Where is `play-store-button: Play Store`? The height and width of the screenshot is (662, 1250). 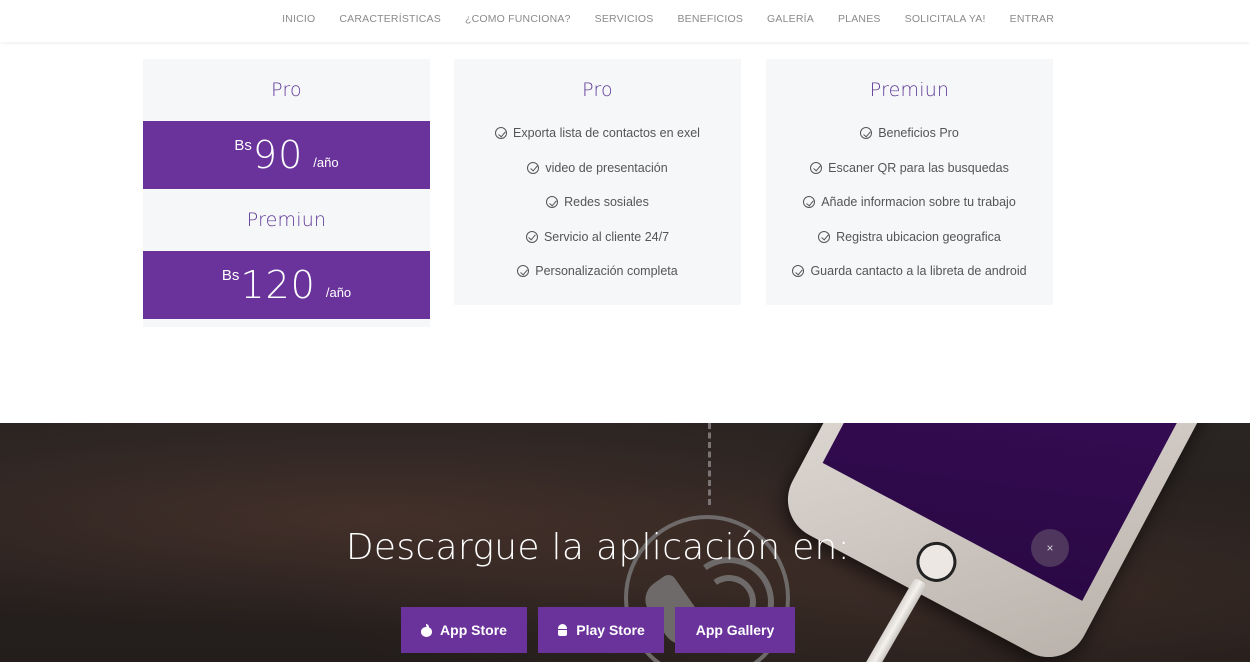 play-store-button: Play Store is located at coordinates (601, 630).